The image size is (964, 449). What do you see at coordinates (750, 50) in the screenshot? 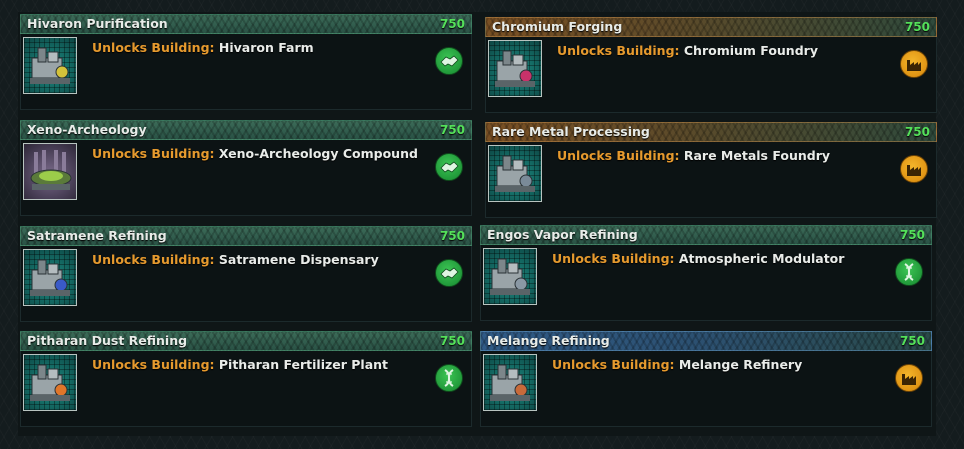
I see `building-name: Chromium Foundry` at bounding box center [750, 50].